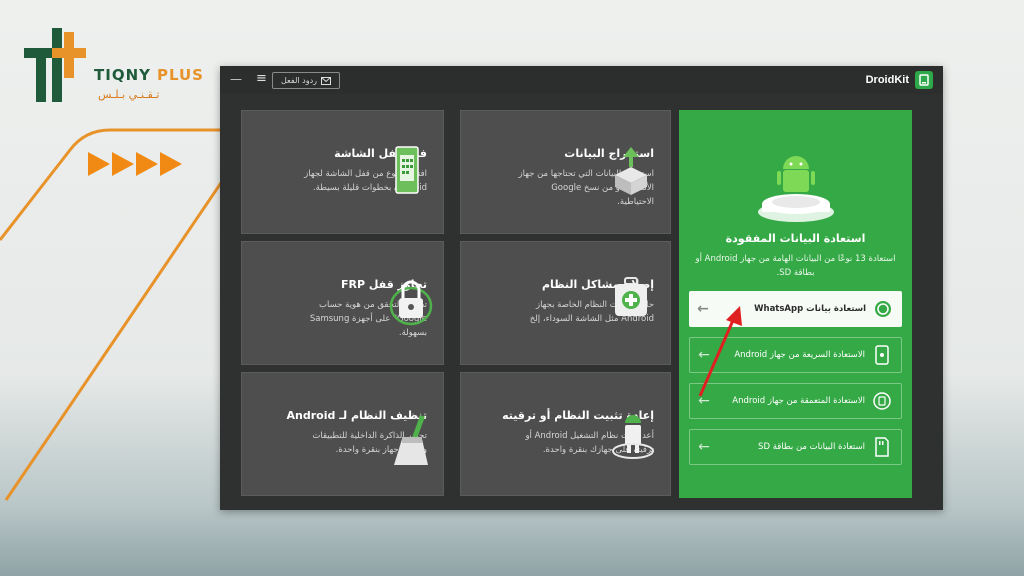 This screenshot has width=1024, height=576. I want to click on padlock-icon, so click(411, 303).